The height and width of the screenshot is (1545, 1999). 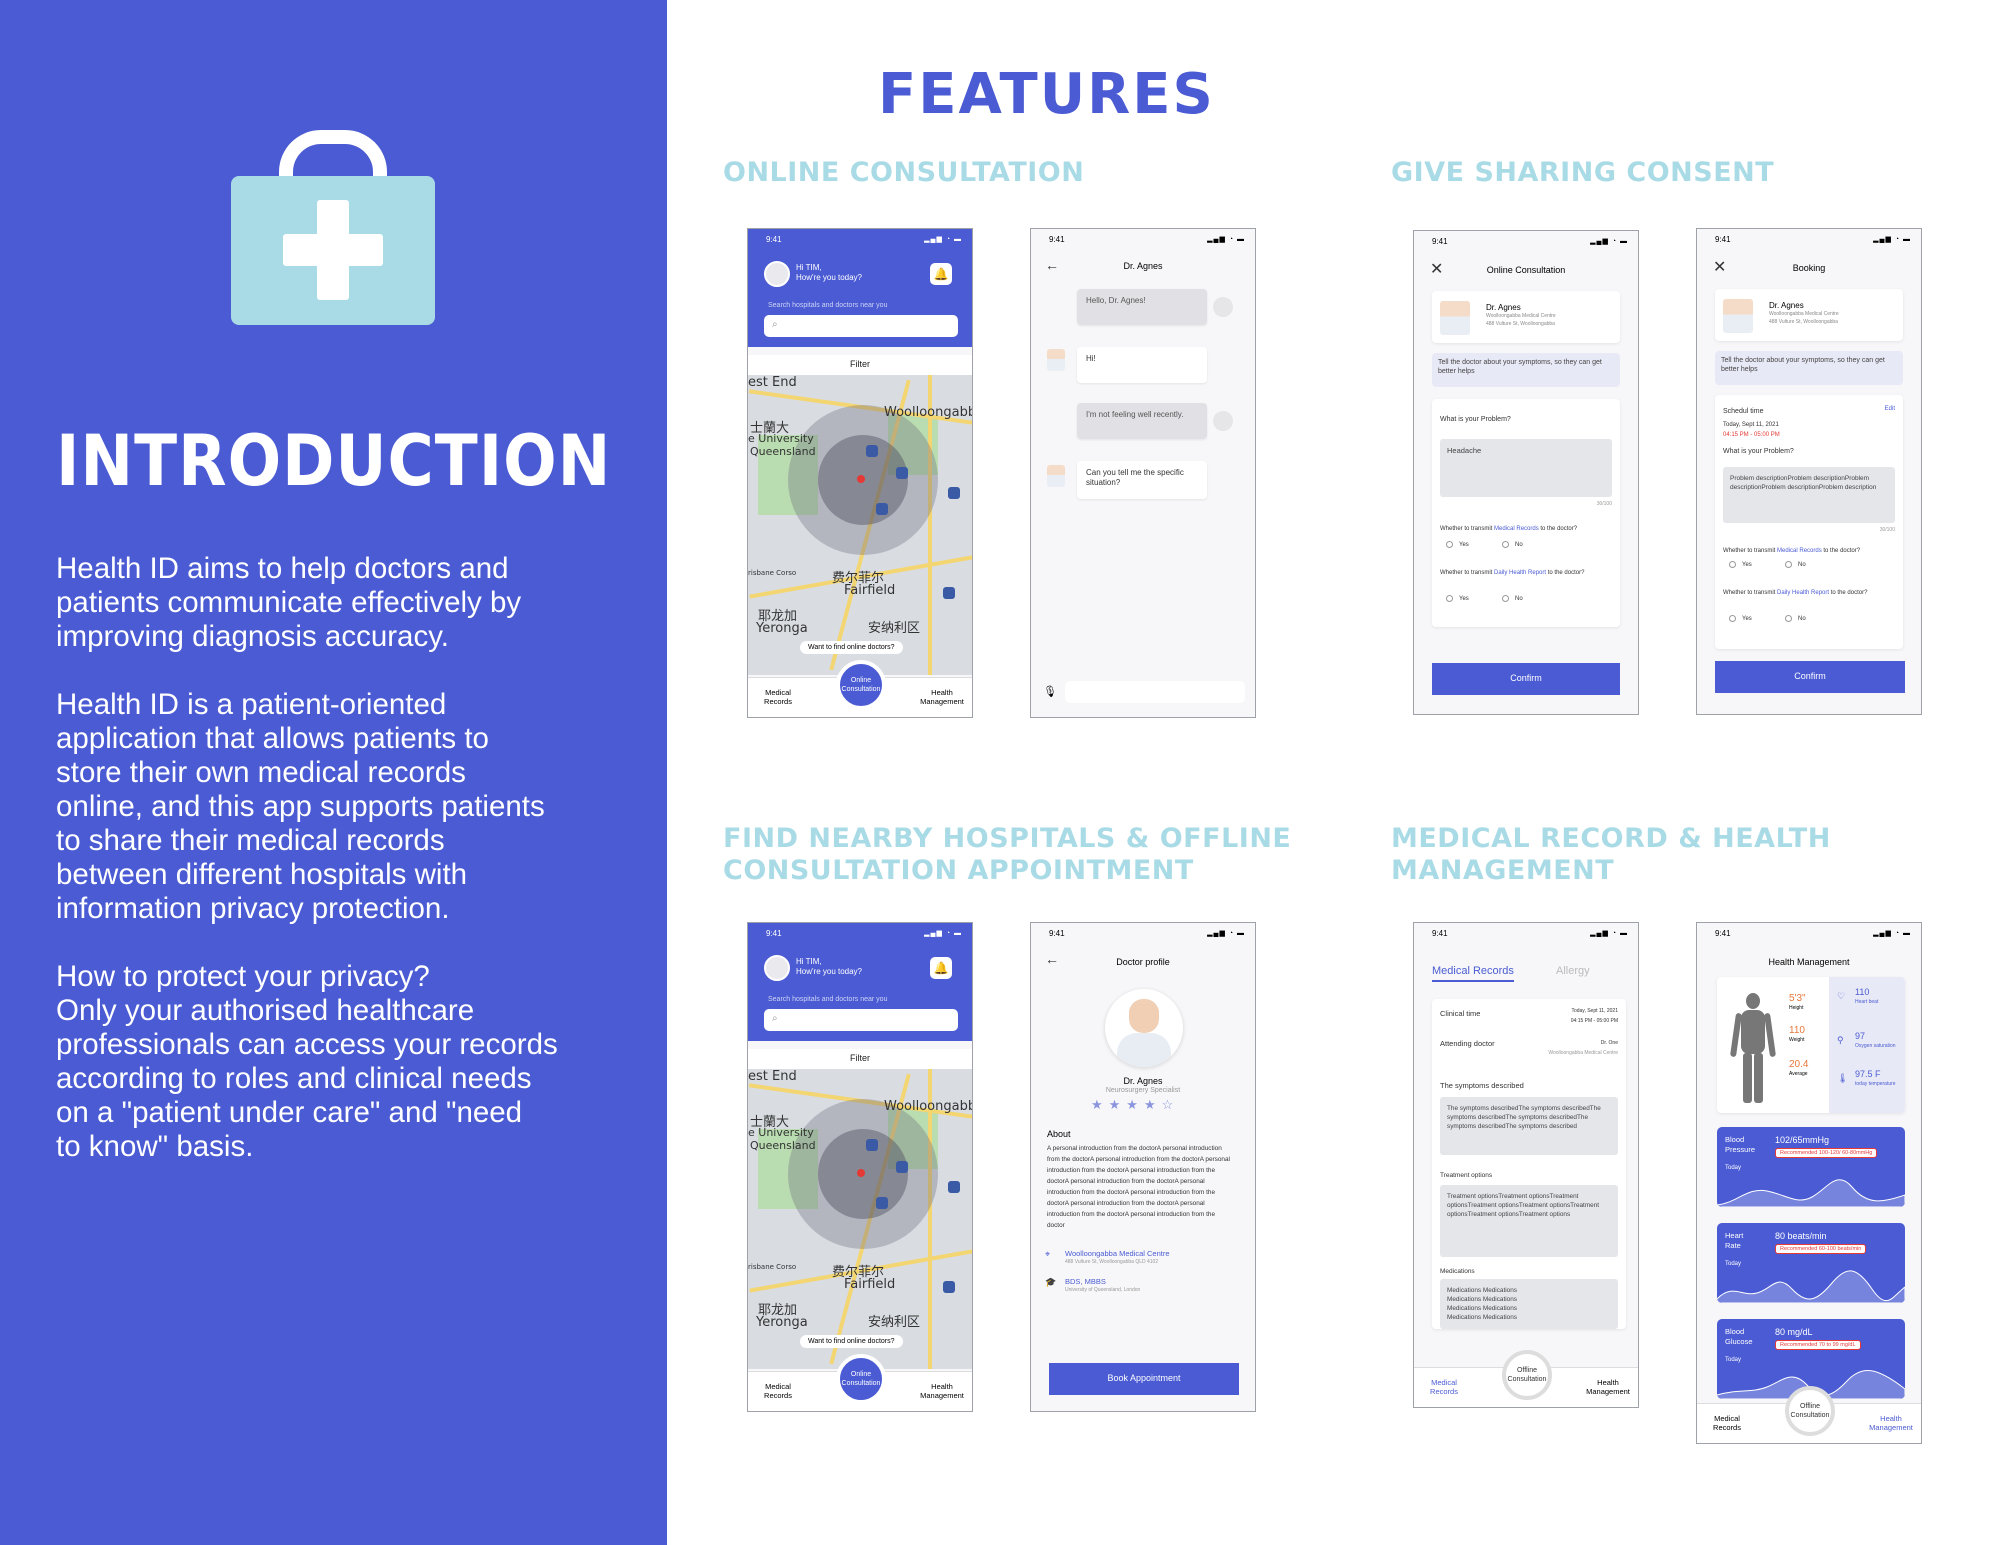 I want to click on greeting: Hi TIM,, so click(x=809, y=267).